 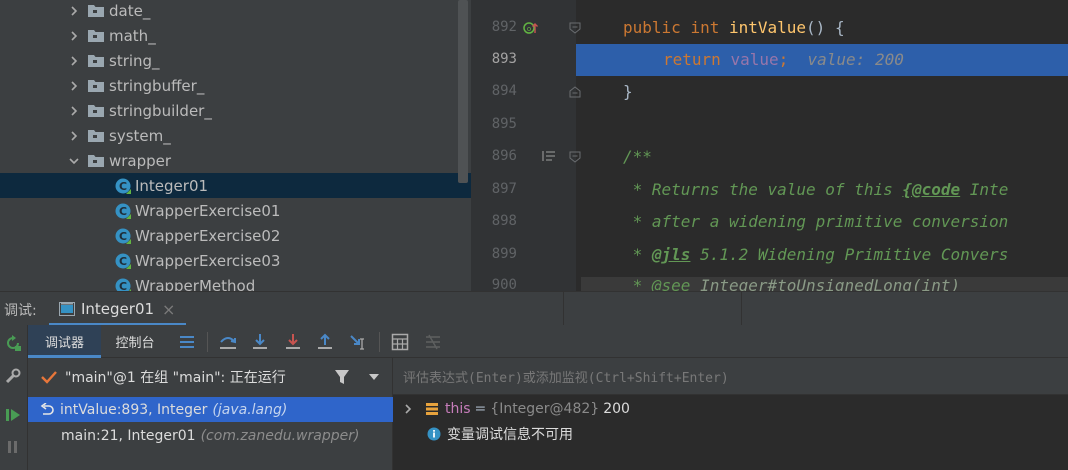 What do you see at coordinates (235, 135) in the screenshot?
I see `tree-item-system: system_` at bounding box center [235, 135].